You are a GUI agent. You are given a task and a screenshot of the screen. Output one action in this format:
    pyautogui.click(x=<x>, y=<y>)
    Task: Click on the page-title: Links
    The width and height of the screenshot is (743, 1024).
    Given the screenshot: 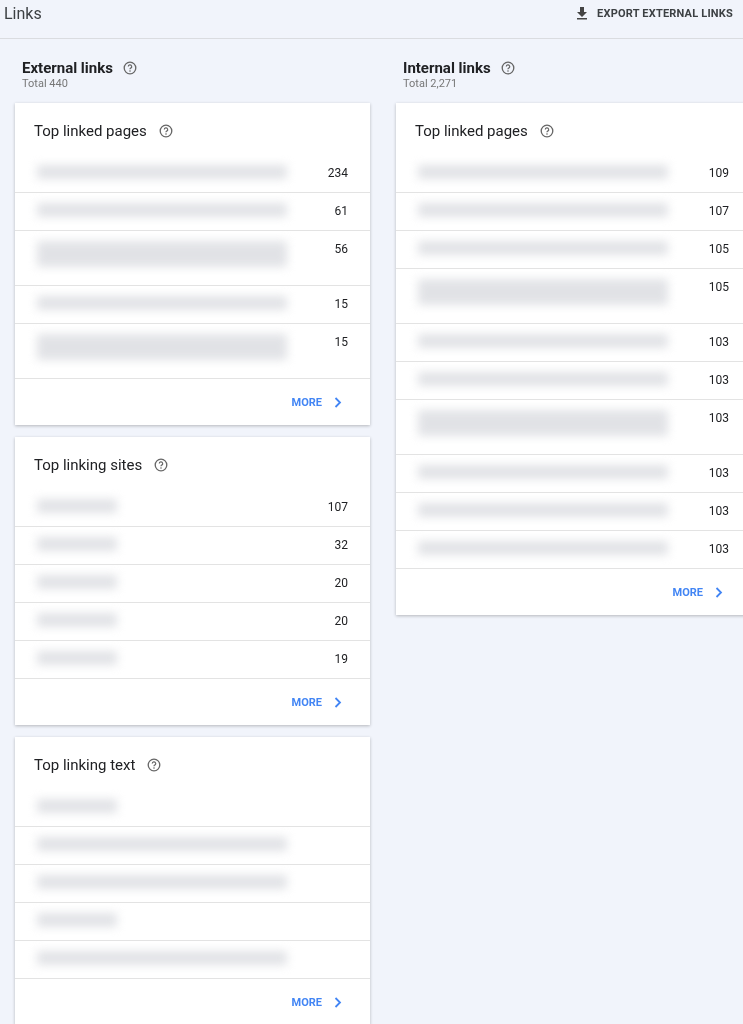 What is the action you would take?
    pyautogui.click(x=23, y=13)
    